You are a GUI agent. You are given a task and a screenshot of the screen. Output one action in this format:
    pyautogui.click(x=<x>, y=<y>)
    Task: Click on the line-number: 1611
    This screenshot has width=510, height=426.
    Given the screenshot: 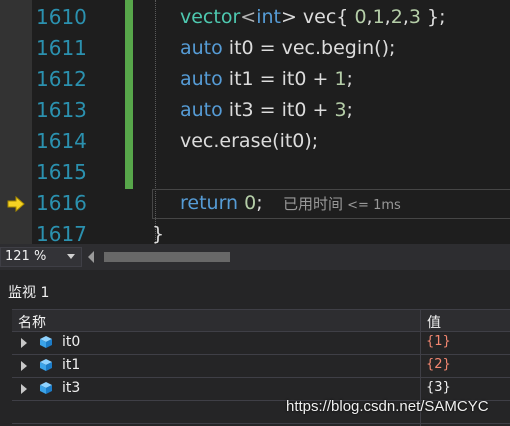 What is the action you would take?
    pyautogui.click(x=61, y=48)
    